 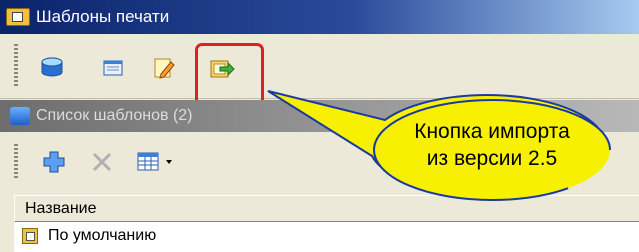 I want to click on callout-text: Кнопка импорта из версии 2.5, so click(x=492, y=145).